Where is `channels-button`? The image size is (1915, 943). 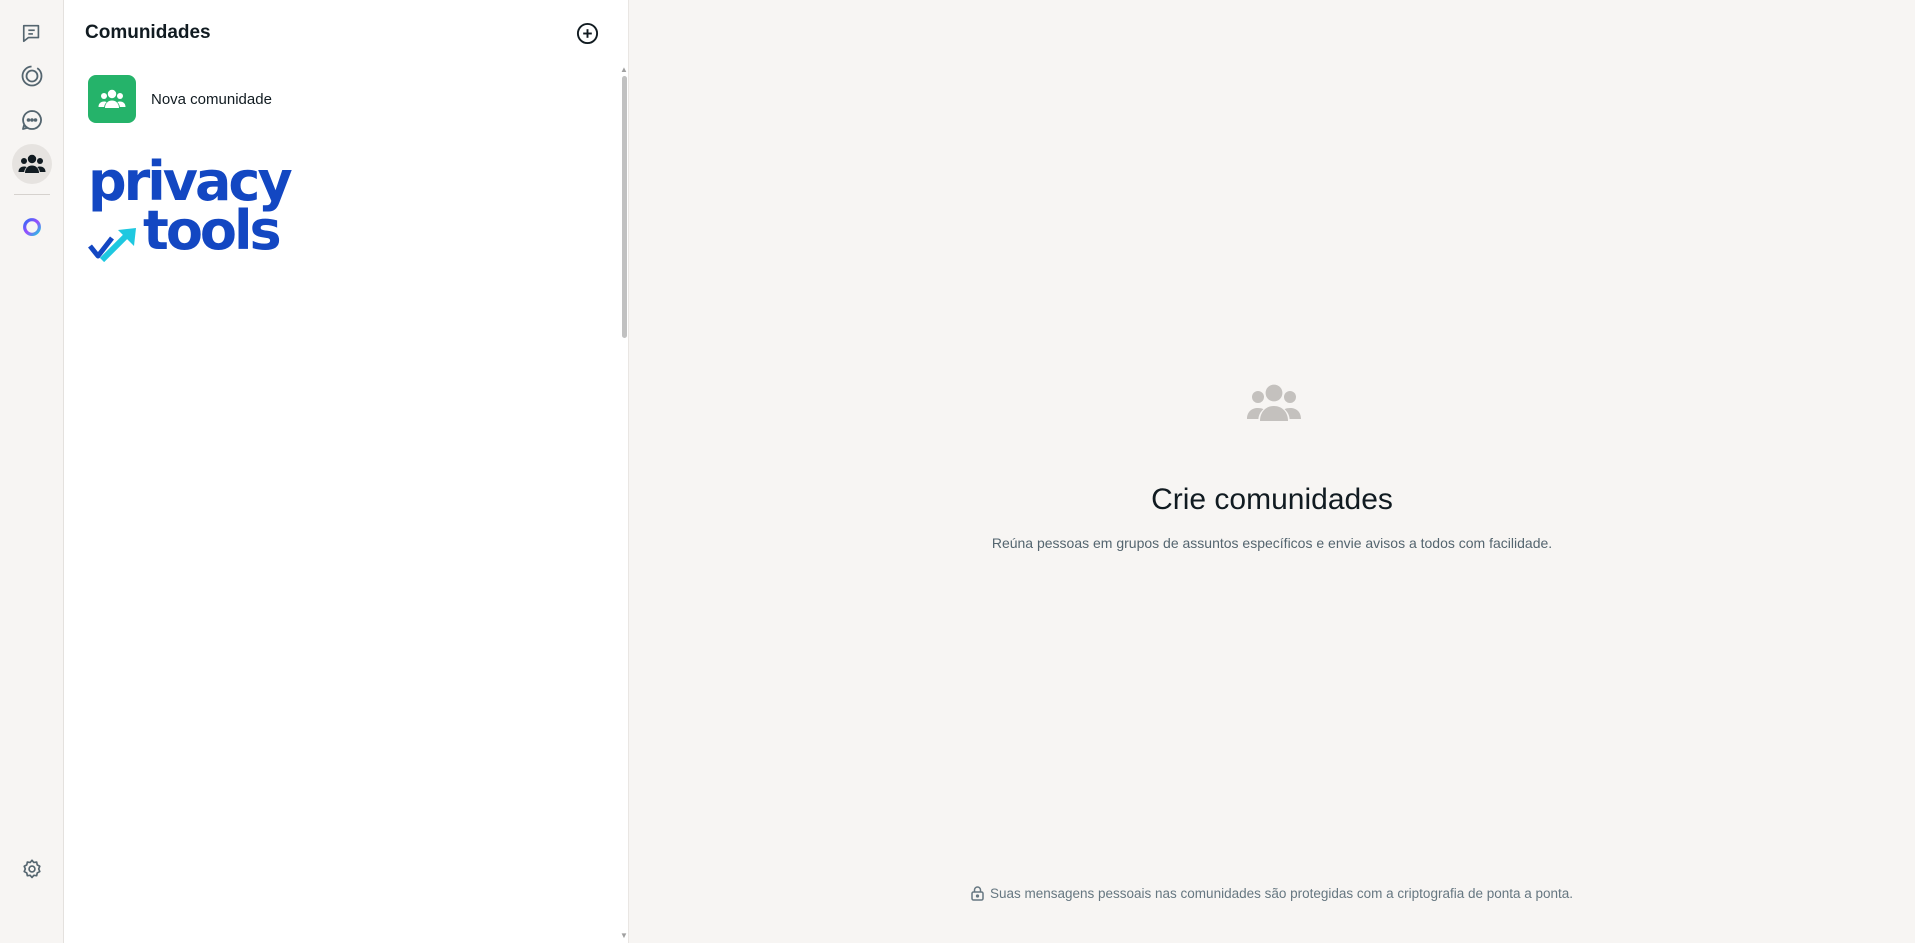
channels-button is located at coordinates (32, 120).